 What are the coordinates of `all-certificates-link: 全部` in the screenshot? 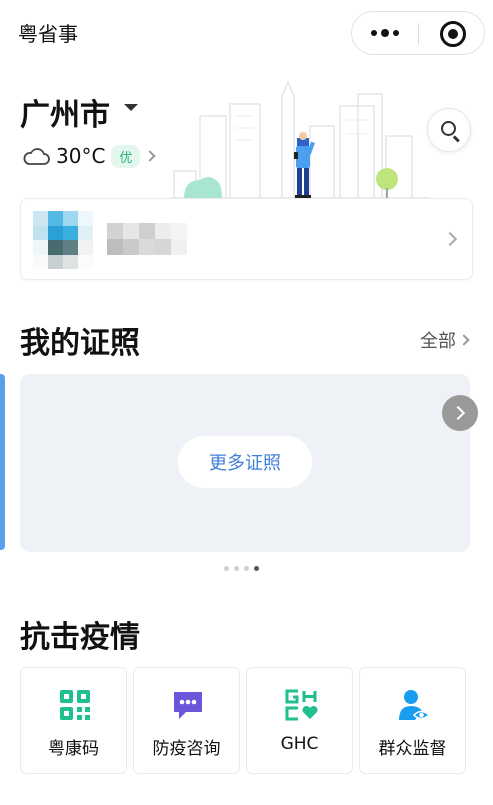 It's located at (445, 340).